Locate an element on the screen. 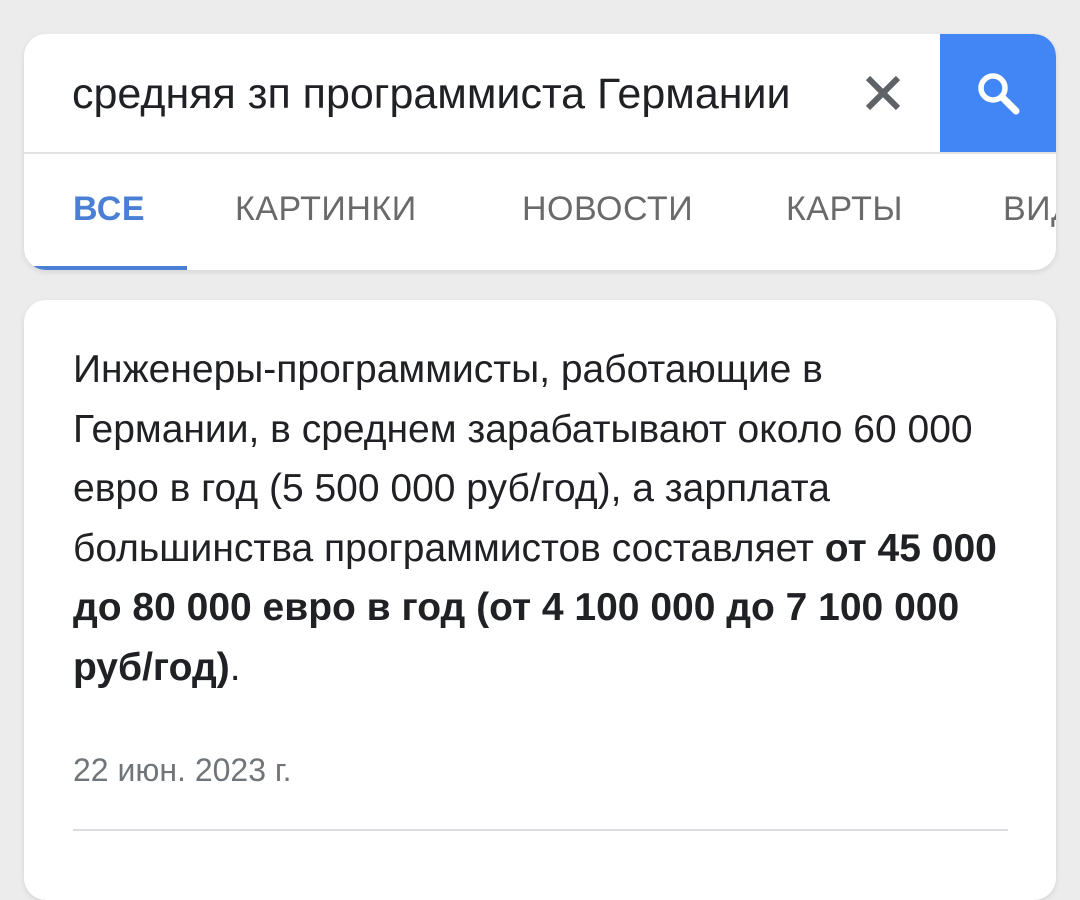  divider is located at coordinates (540, 830).